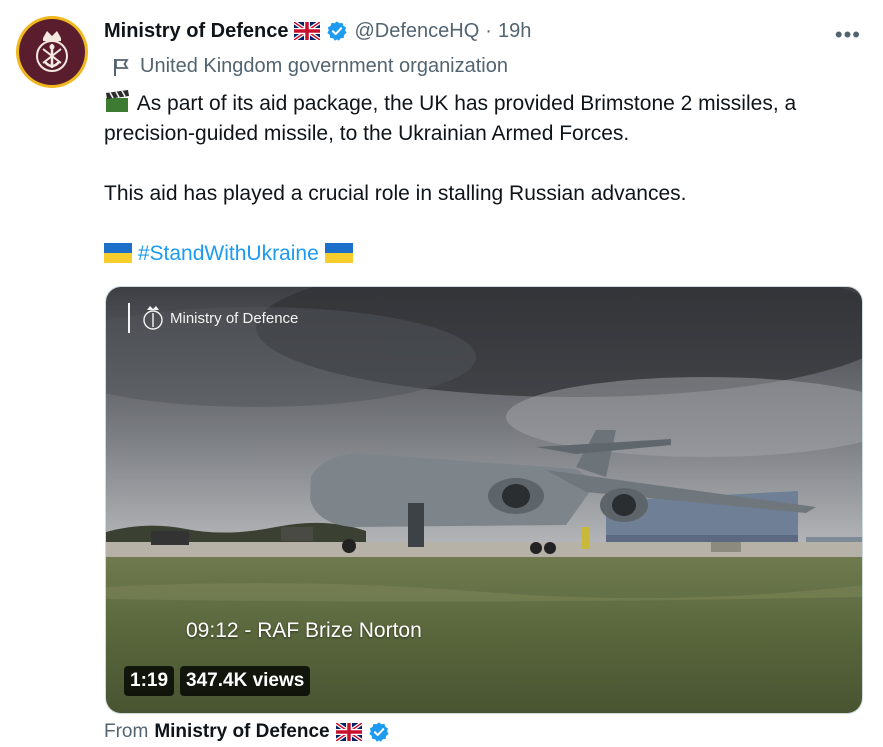 Image resolution: width=883 pixels, height=747 pixels. Describe the element at coordinates (196, 31) in the screenshot. I see `author-name: Ministry of Defence` at that location.